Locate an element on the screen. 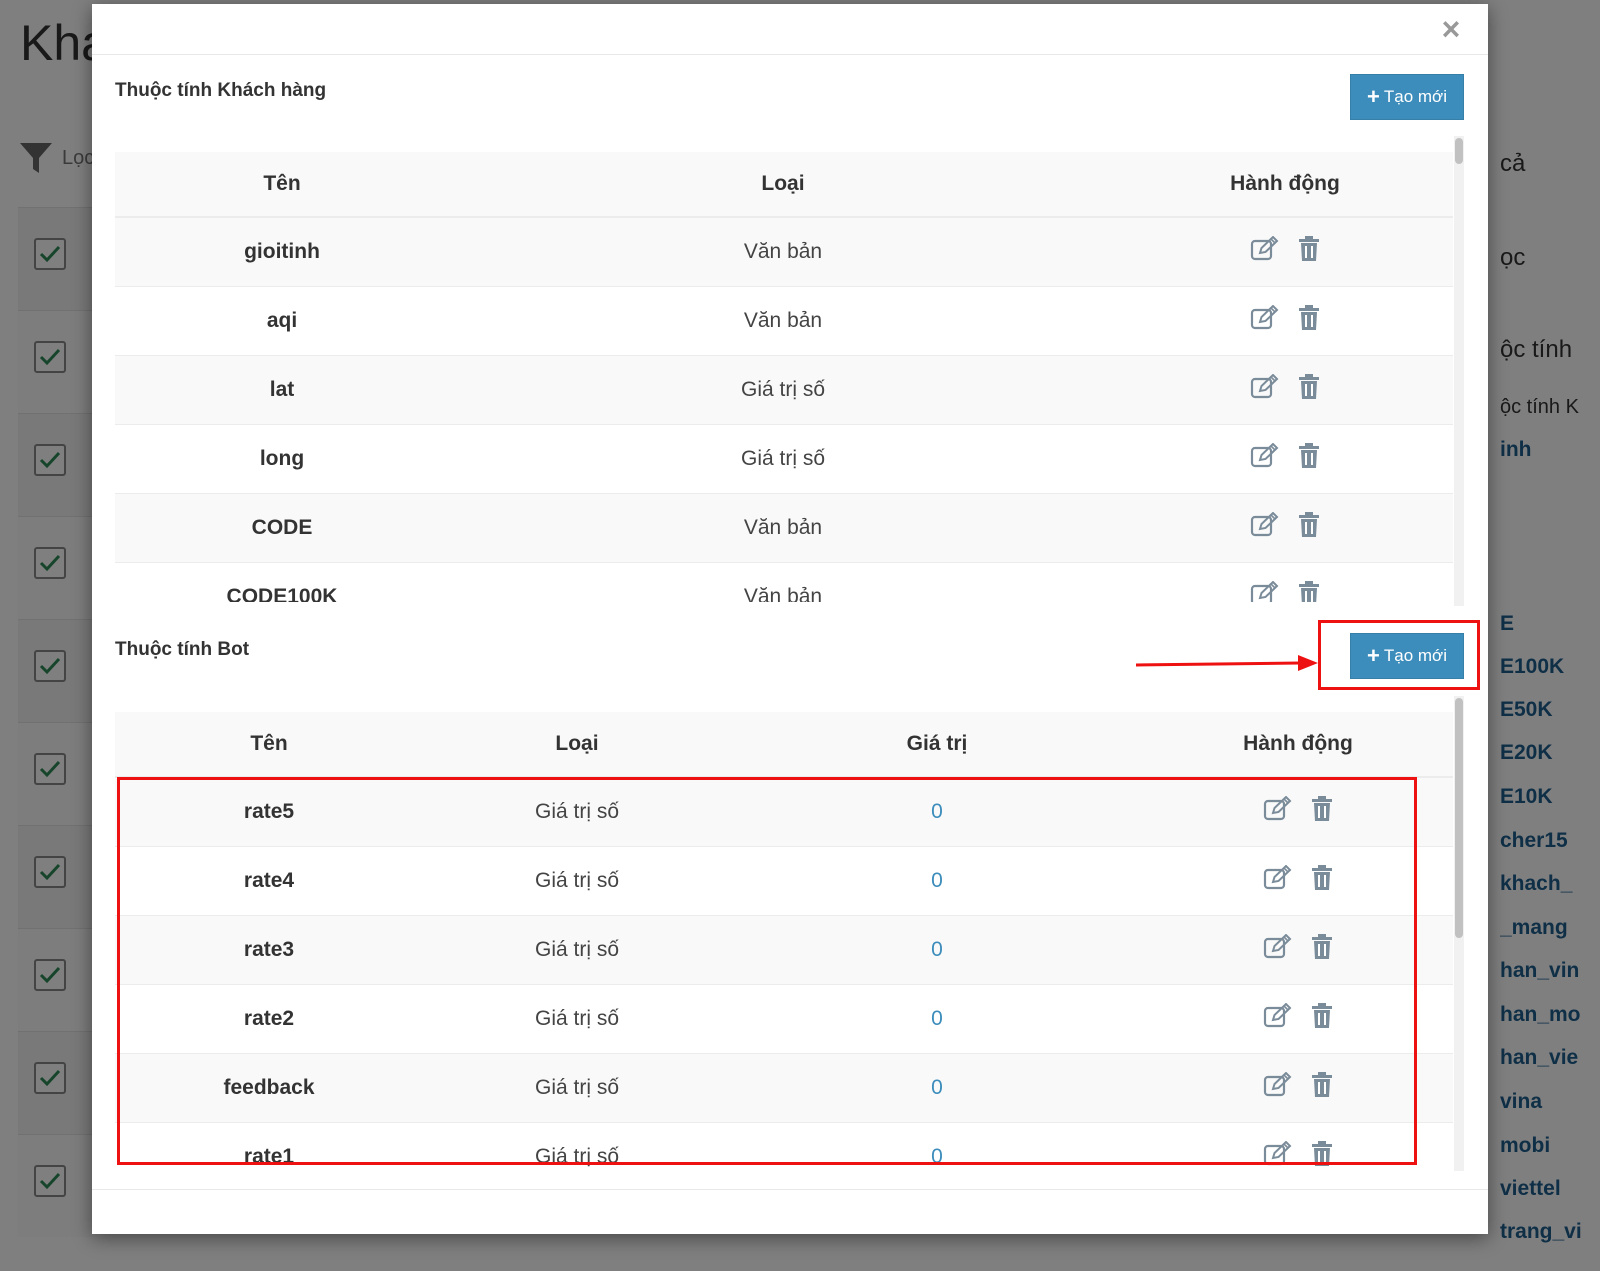 This screenshot has width=1600, height=1271. table-row: CODE100K Văn bản is located at coordinates (784, 582).